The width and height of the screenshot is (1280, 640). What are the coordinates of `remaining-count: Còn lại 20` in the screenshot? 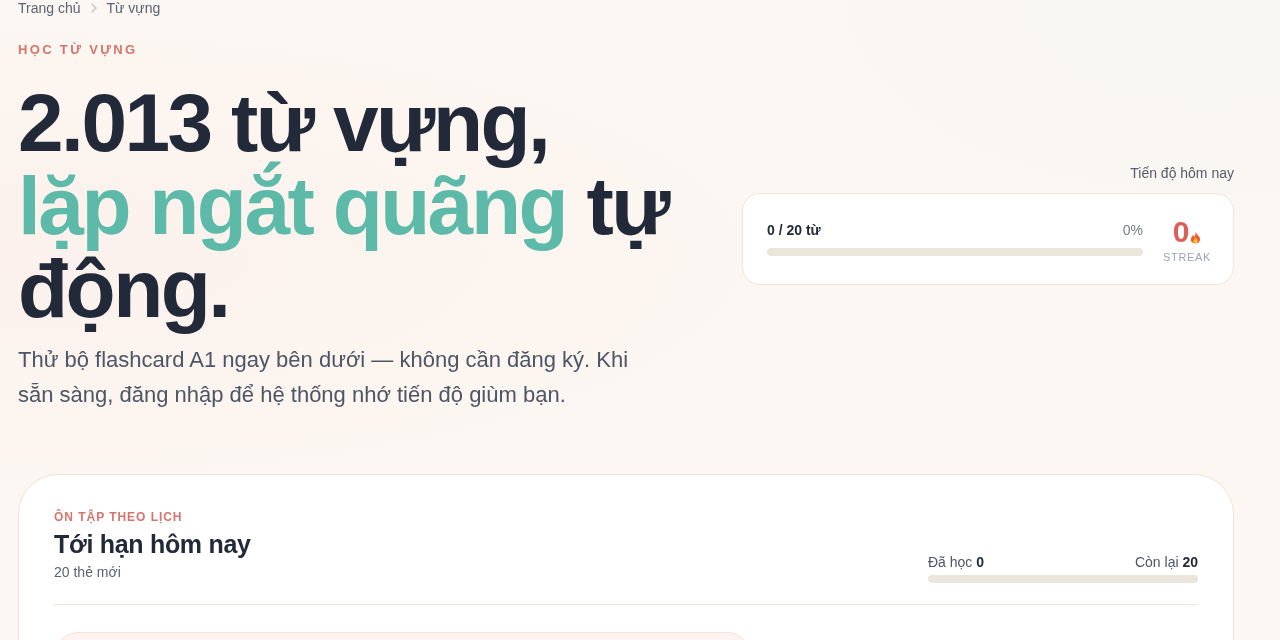 It's located at (1166, 562).